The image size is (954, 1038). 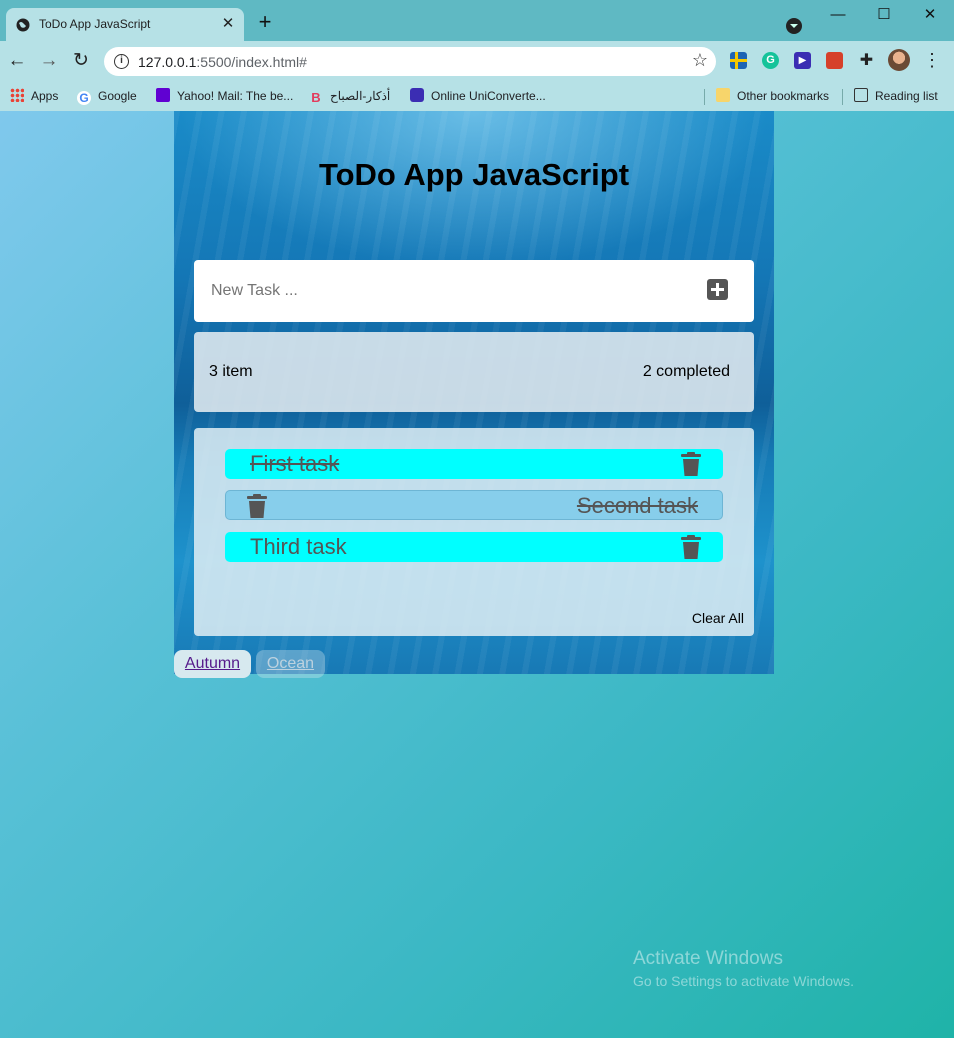 I want to click on browser-menu-icon: ⋮, so click(x=932, y=60).